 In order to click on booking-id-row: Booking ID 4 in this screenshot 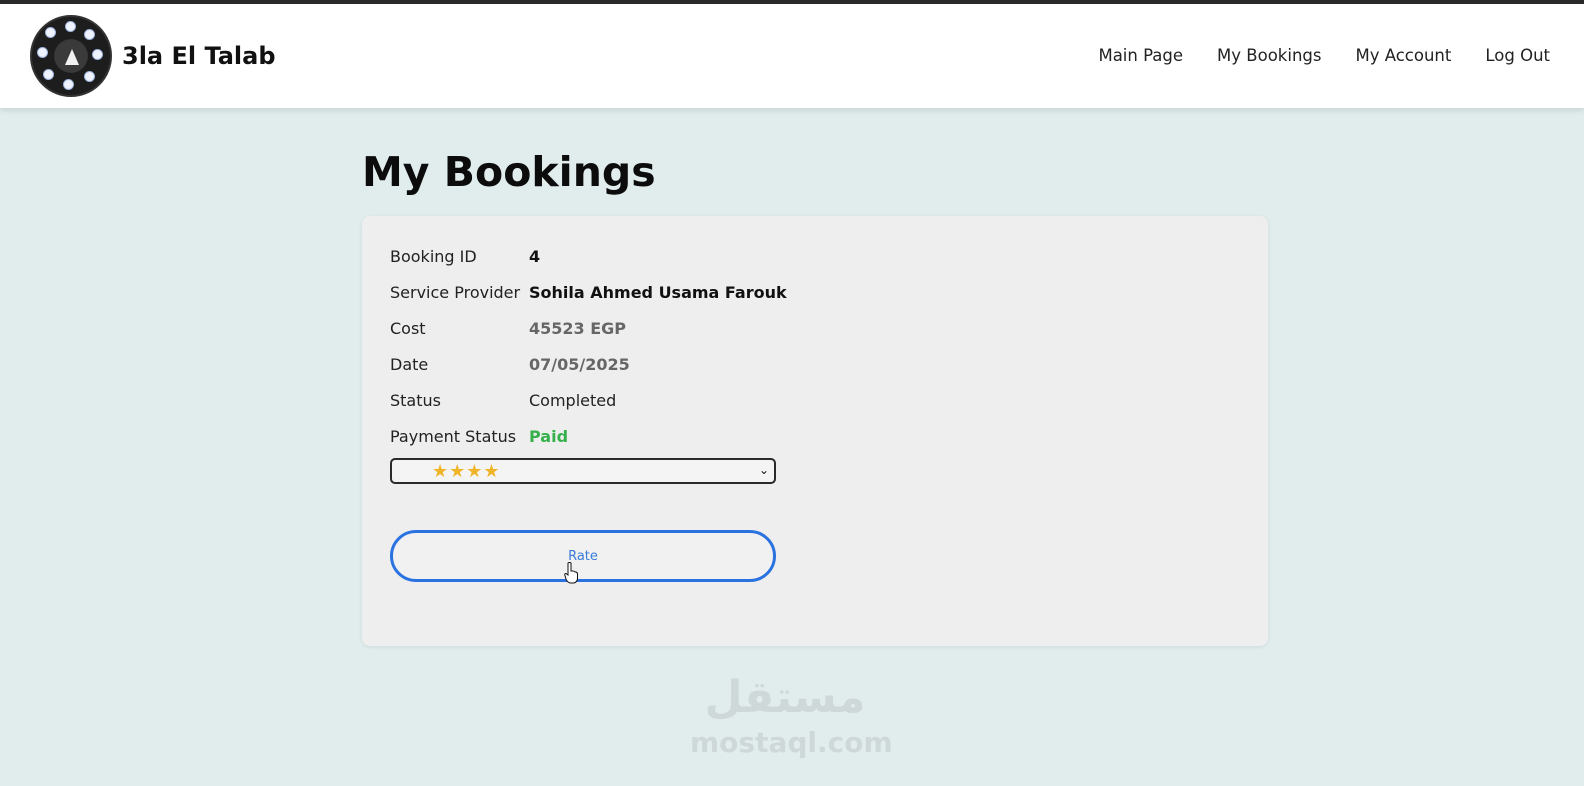, I will do `click(465, 256)`.